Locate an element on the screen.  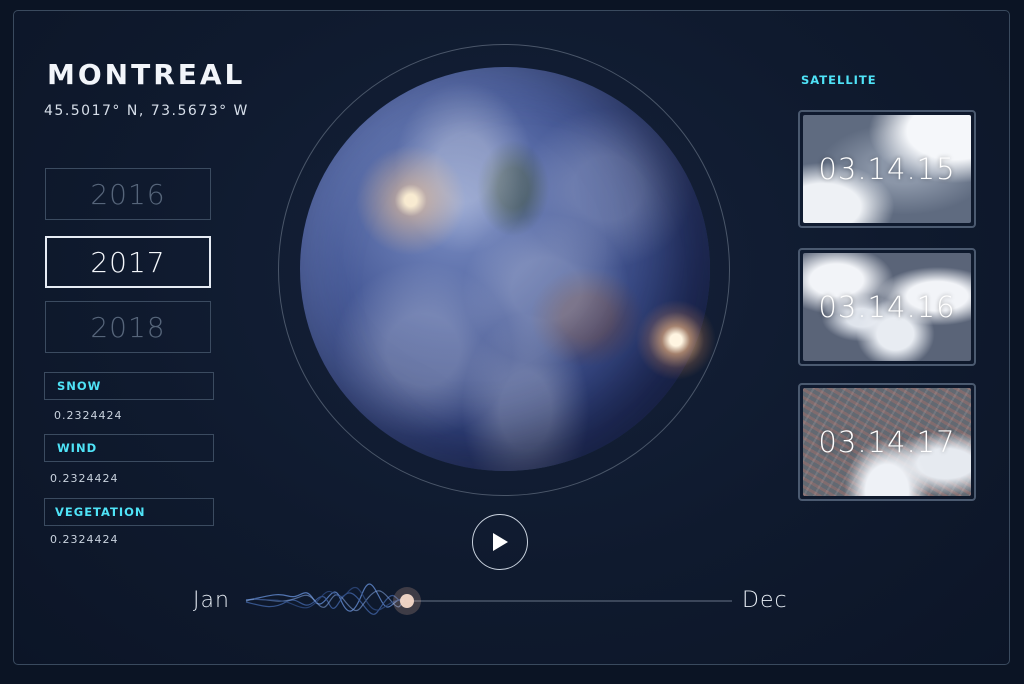
thumbnail-date: 03.14.15 is located at coordinates (887, 169).